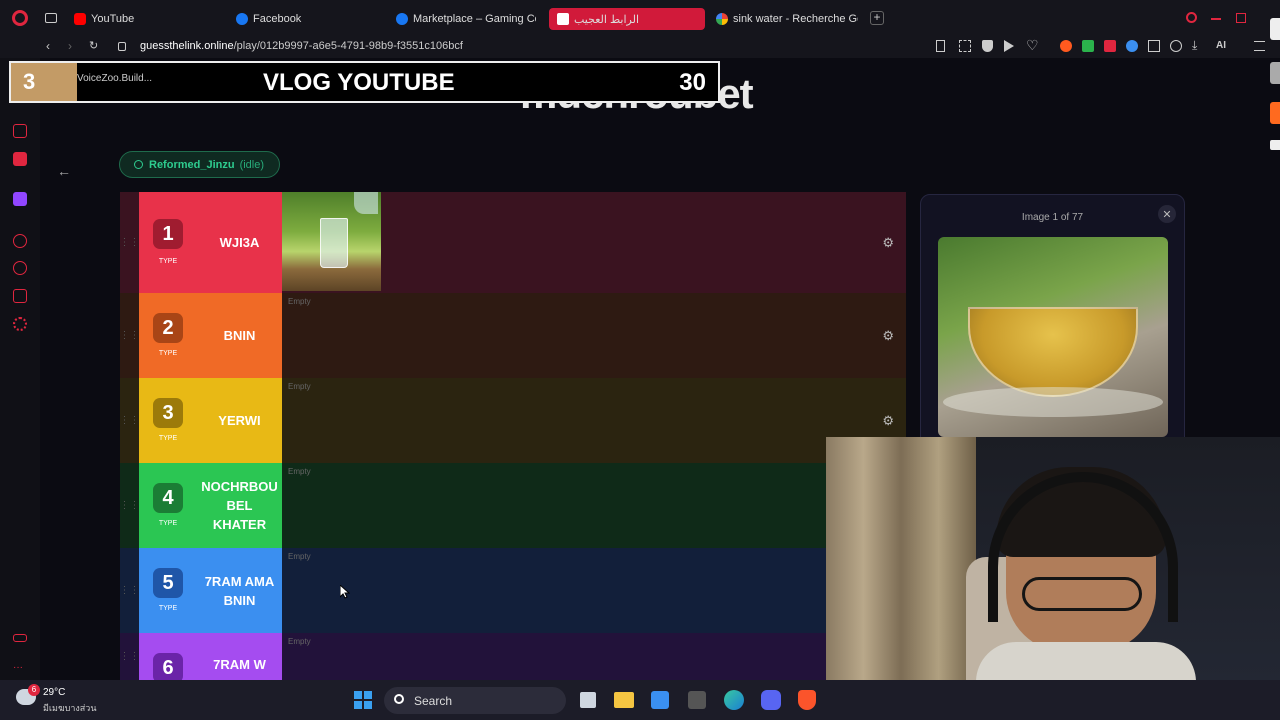  I want to click on bookmark-icon, so click(940, 46).